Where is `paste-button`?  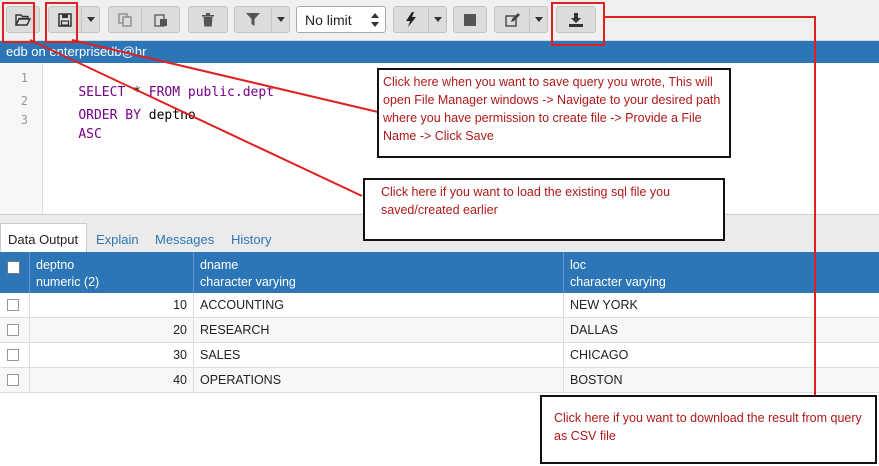
paste-button is located at coordinates (161, 19).